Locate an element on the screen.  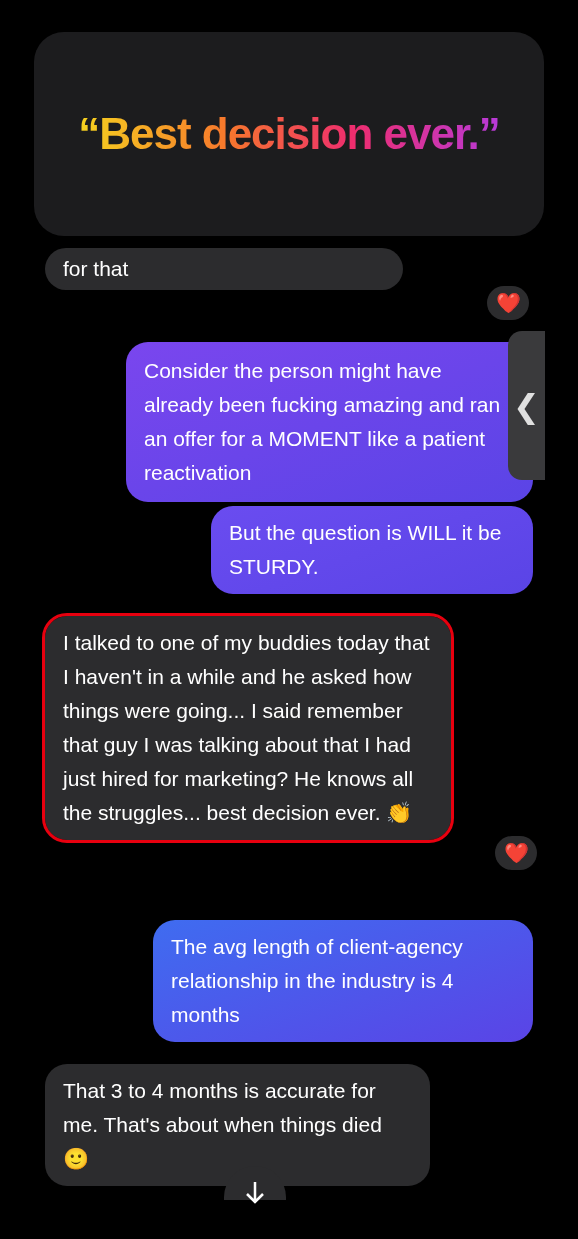
down-arrow-icon is located at coordinates (255, 1192).